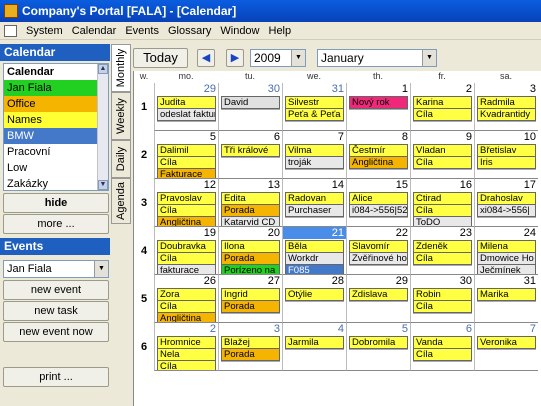 The width and height of the screenshot is (541, 406). Describe the element at coordinates (56, 269) in the screenshot. I see `events-user-select: Jan Fiala ▼` at that location.